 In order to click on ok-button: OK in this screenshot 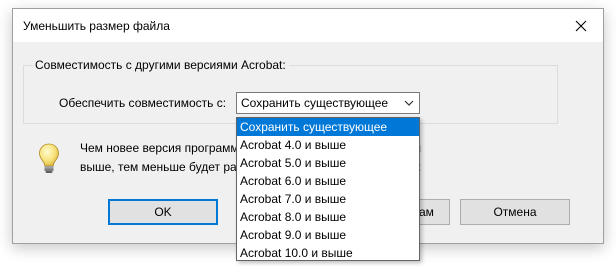, I will do `click(163, 212)`.